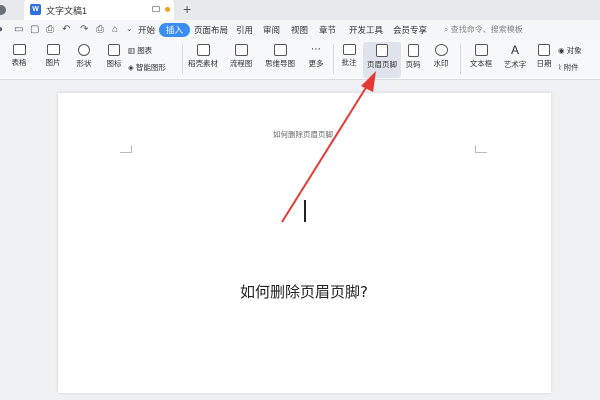 Image resolution: width=600 pixels, height=400 pixels. I want to click on calendar-icon, so click(544, 50).